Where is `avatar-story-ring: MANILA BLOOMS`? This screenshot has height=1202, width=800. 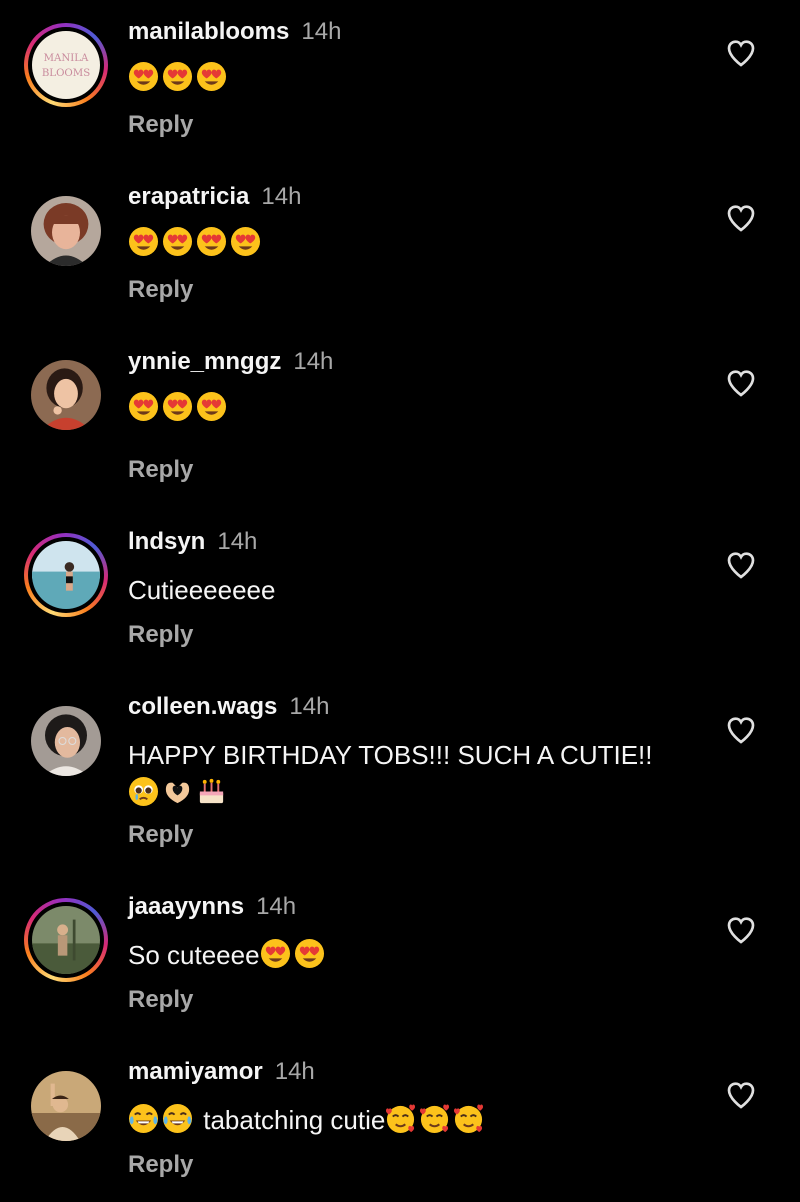
avatar-story-ring: MANILA BLOOMS is located at coordinates (66, 65).